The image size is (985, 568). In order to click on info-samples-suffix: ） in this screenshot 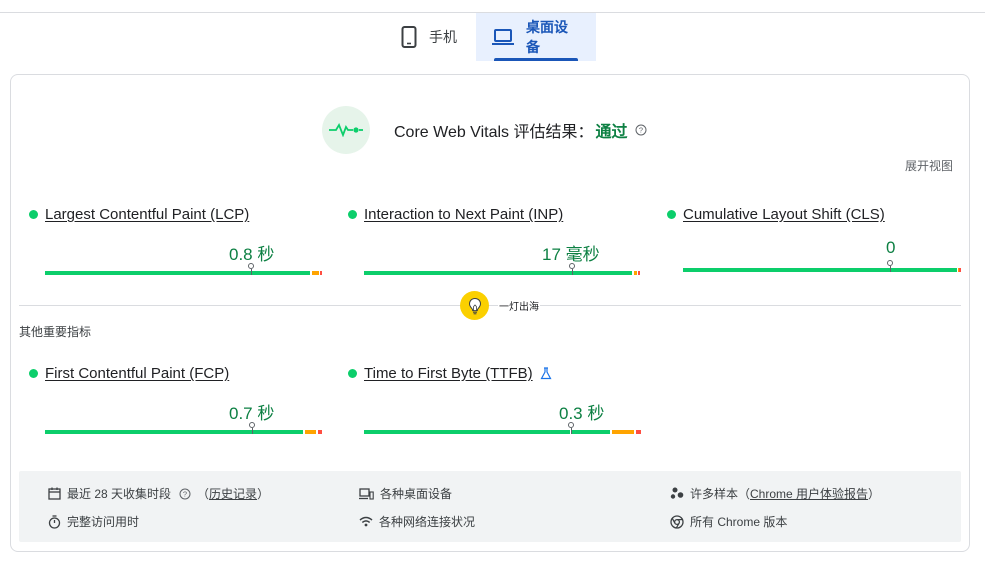, I will do `click(874, 494)`.